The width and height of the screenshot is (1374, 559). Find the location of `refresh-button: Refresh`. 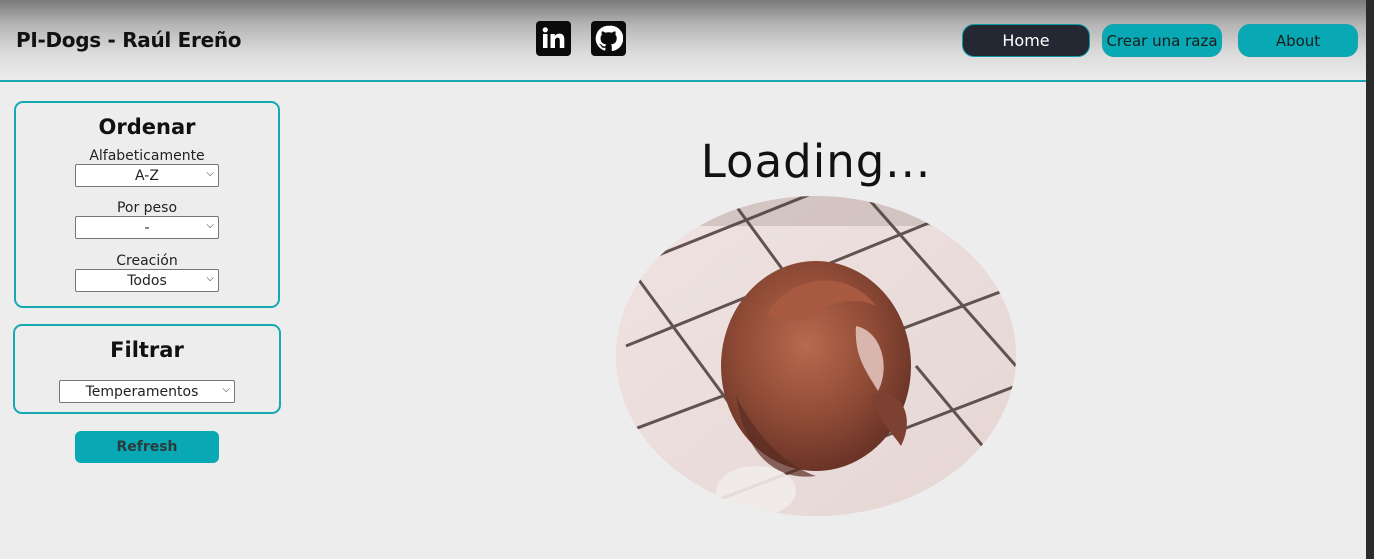

refresh-button: Refresh is located at coordinates (147, 447).